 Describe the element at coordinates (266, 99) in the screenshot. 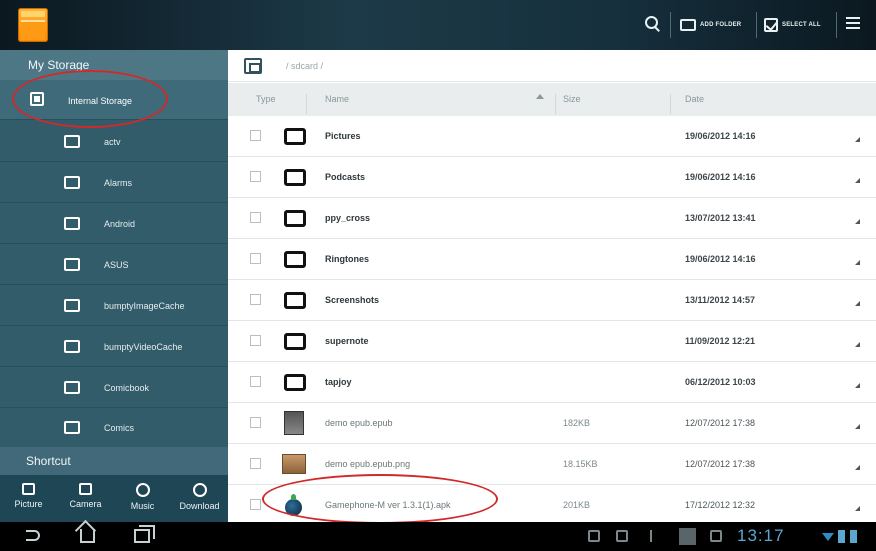

I see `column-type: Type` at that location.